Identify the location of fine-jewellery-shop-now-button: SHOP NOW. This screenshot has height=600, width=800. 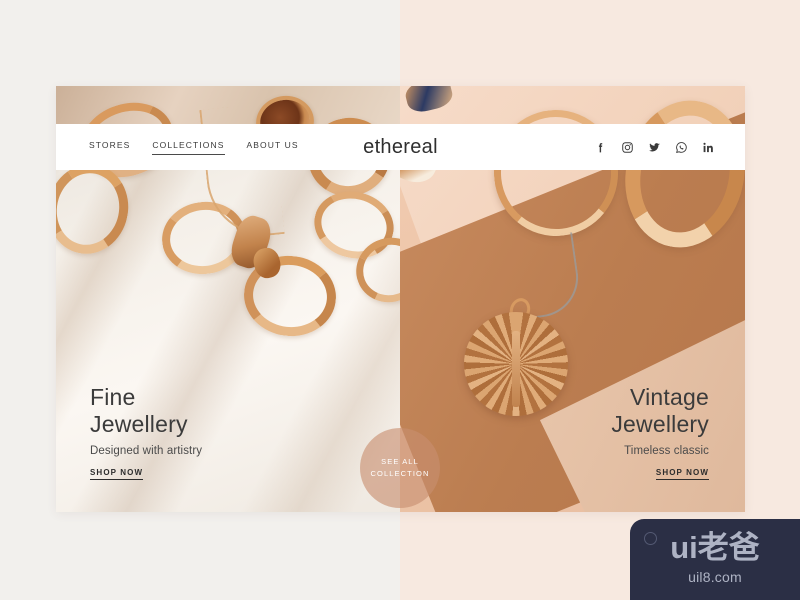
(117, 474).